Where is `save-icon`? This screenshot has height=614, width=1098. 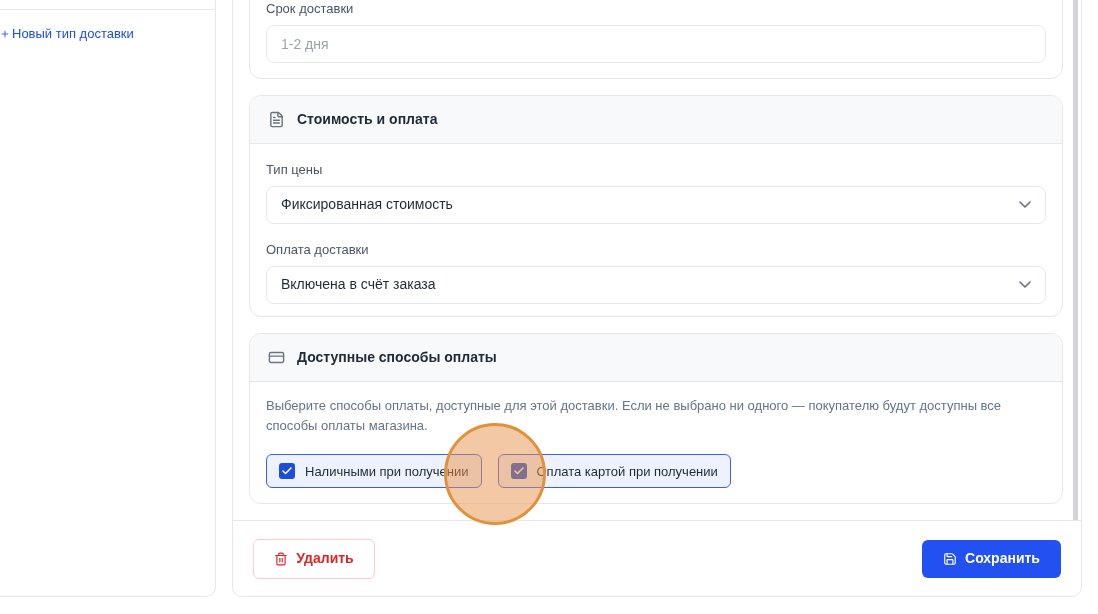 save-icon is located at coordinates (950, 558).